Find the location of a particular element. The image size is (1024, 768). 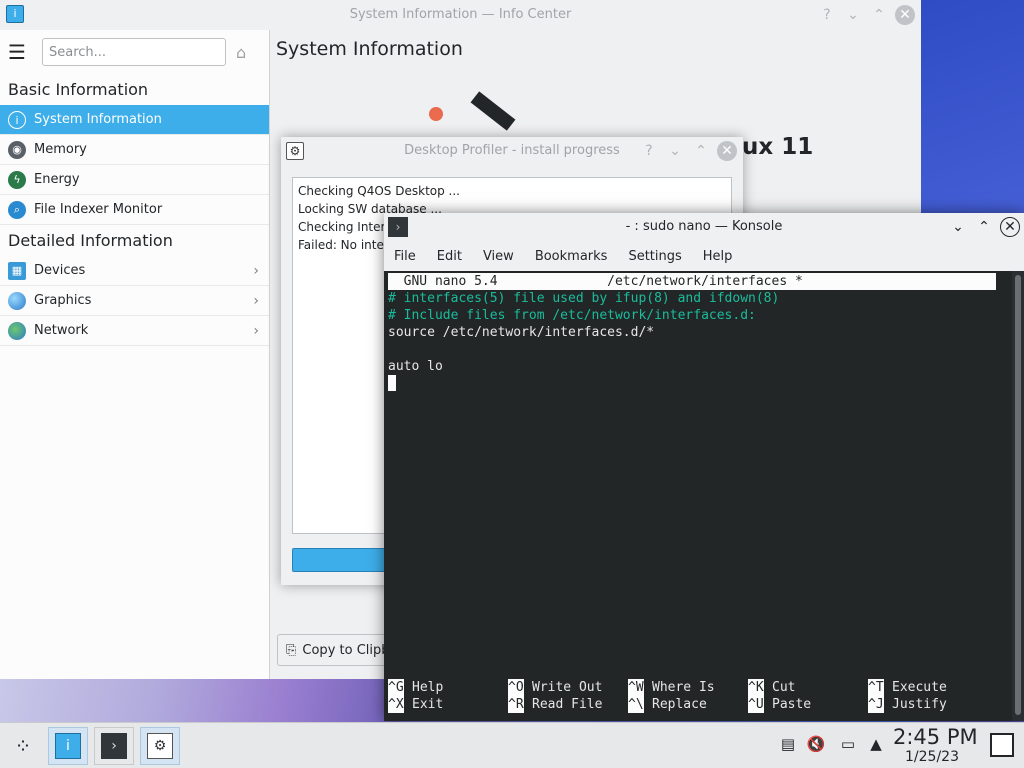

shortcut-key: ^G is located at coordinates (396, 687).